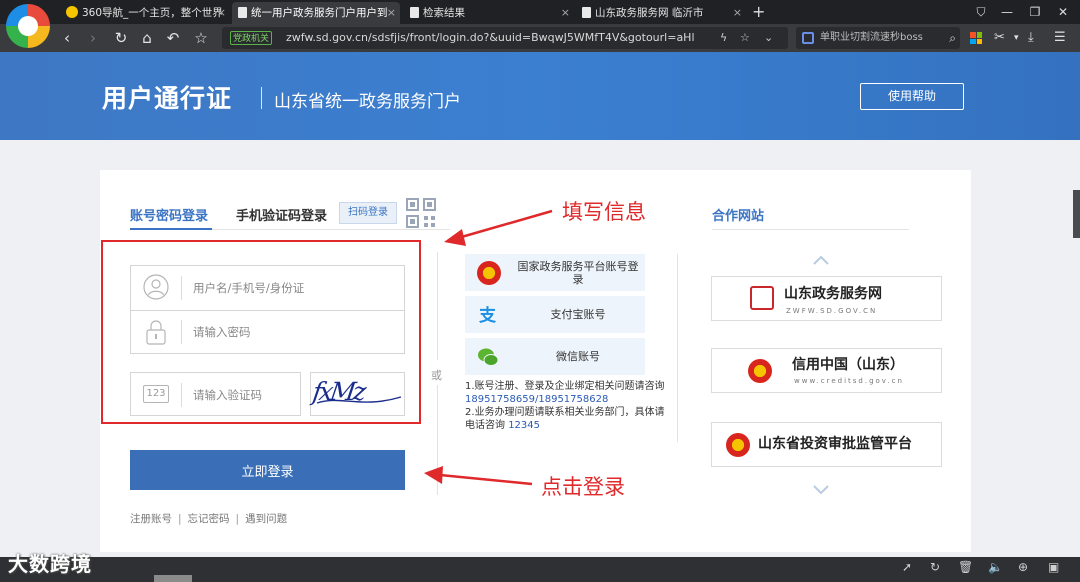  Describe the element at coordinates (810, 229) in the screenshot. I see `partner-divider` at that location.